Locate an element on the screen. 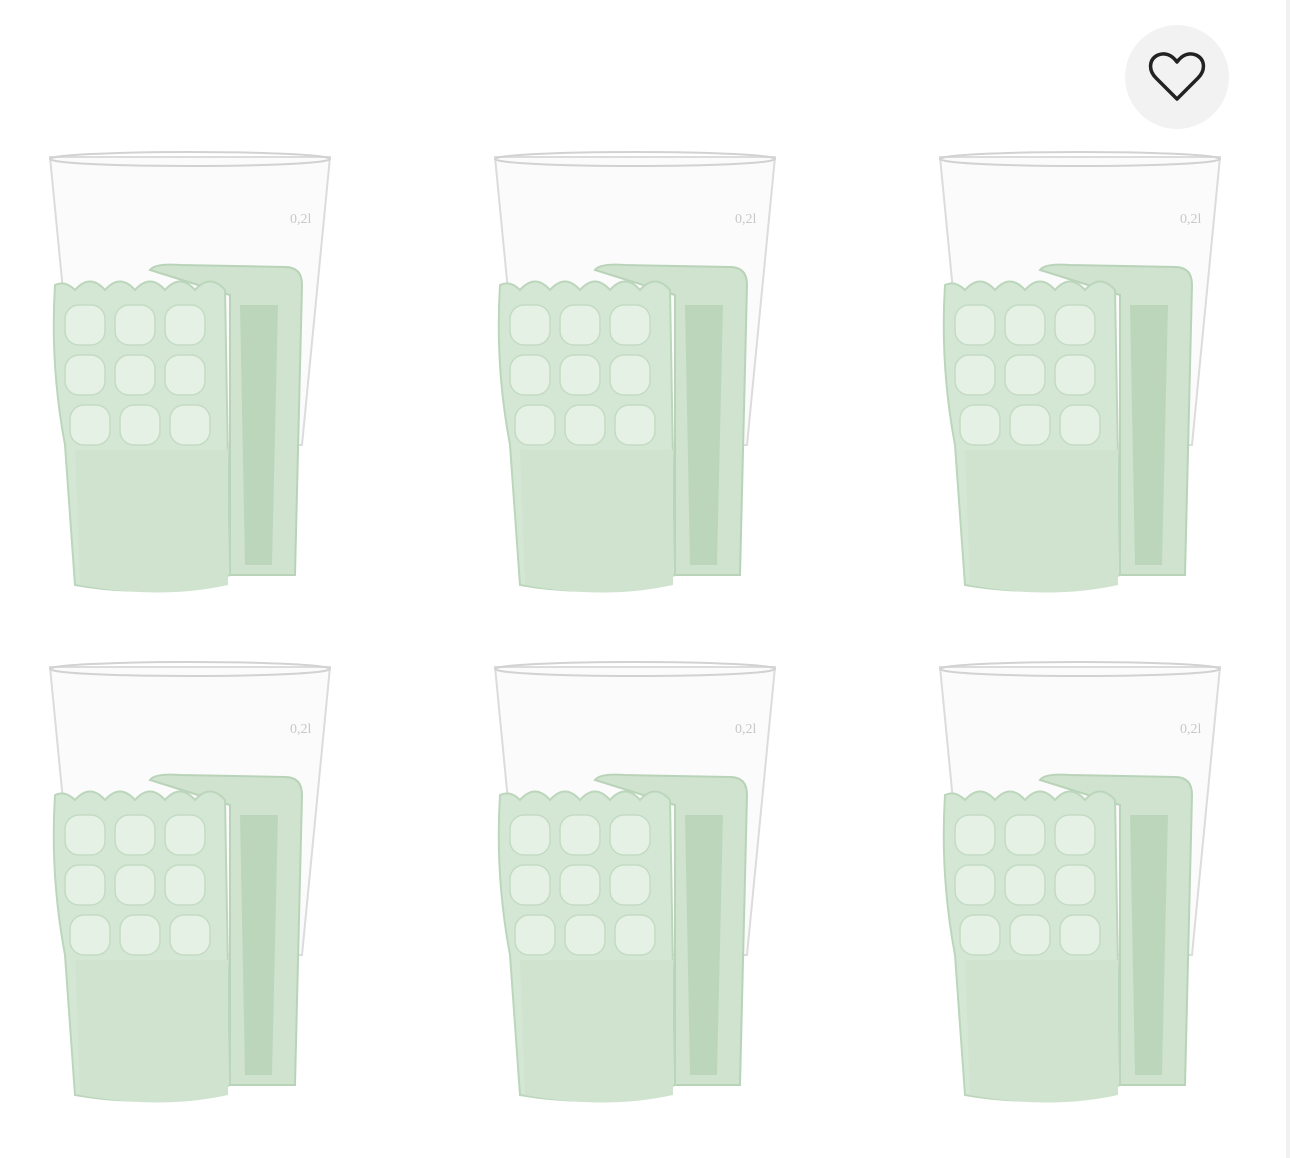 Image resolution: width=1290 pixels, height=1158 pixels. heart-outline-icon is located at coordinates (1177, 76).